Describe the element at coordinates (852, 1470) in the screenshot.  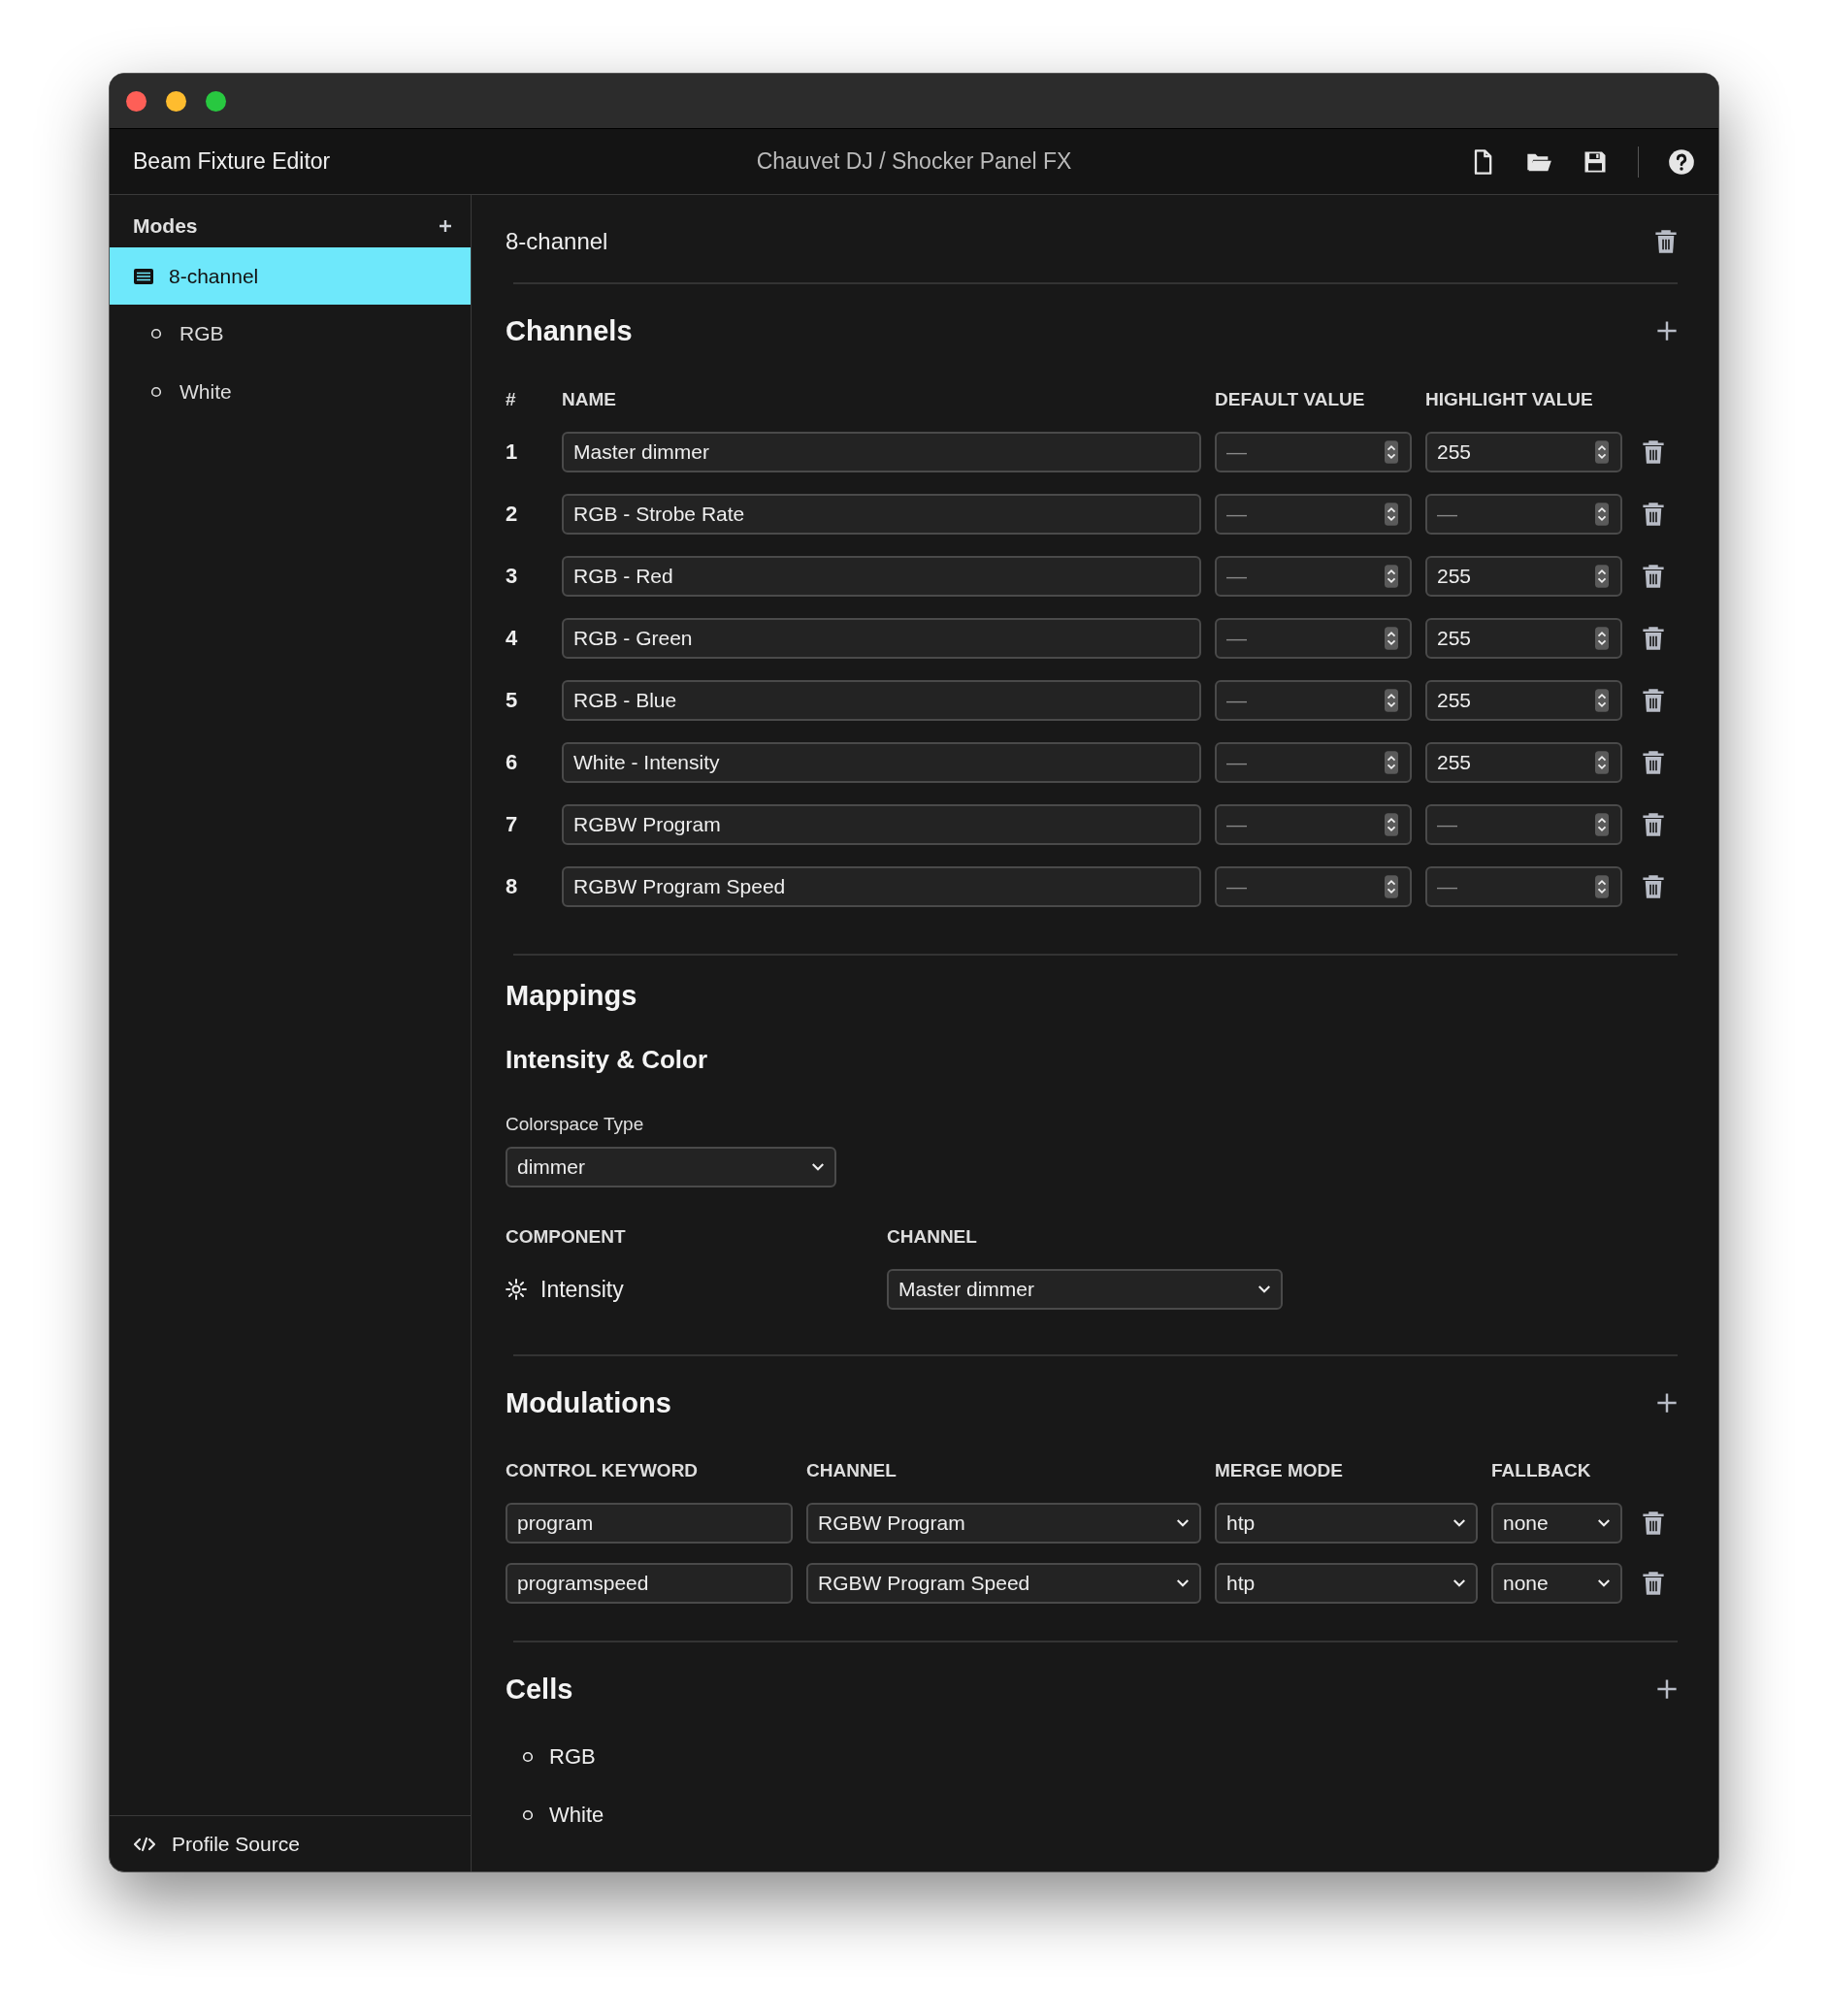
I see `column-header: CHANNEL` at that location.